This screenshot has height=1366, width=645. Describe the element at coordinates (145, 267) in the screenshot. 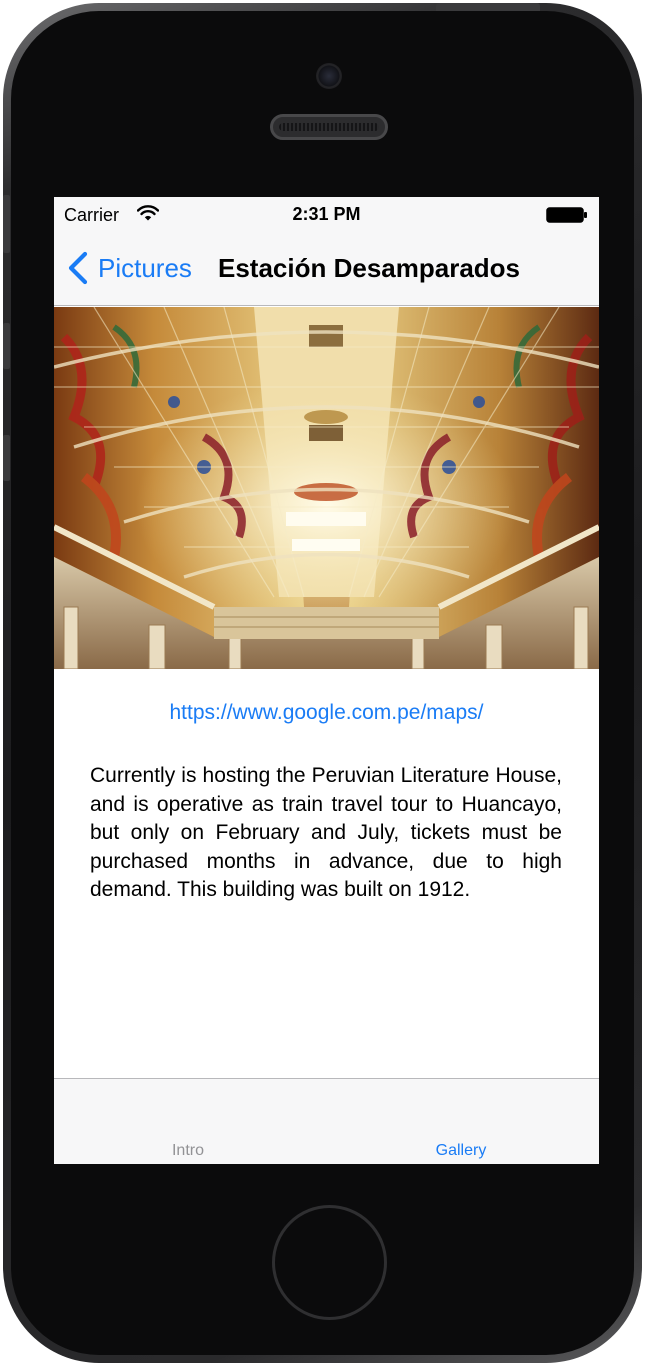

I see `back-button-label: Pictures` at that location.